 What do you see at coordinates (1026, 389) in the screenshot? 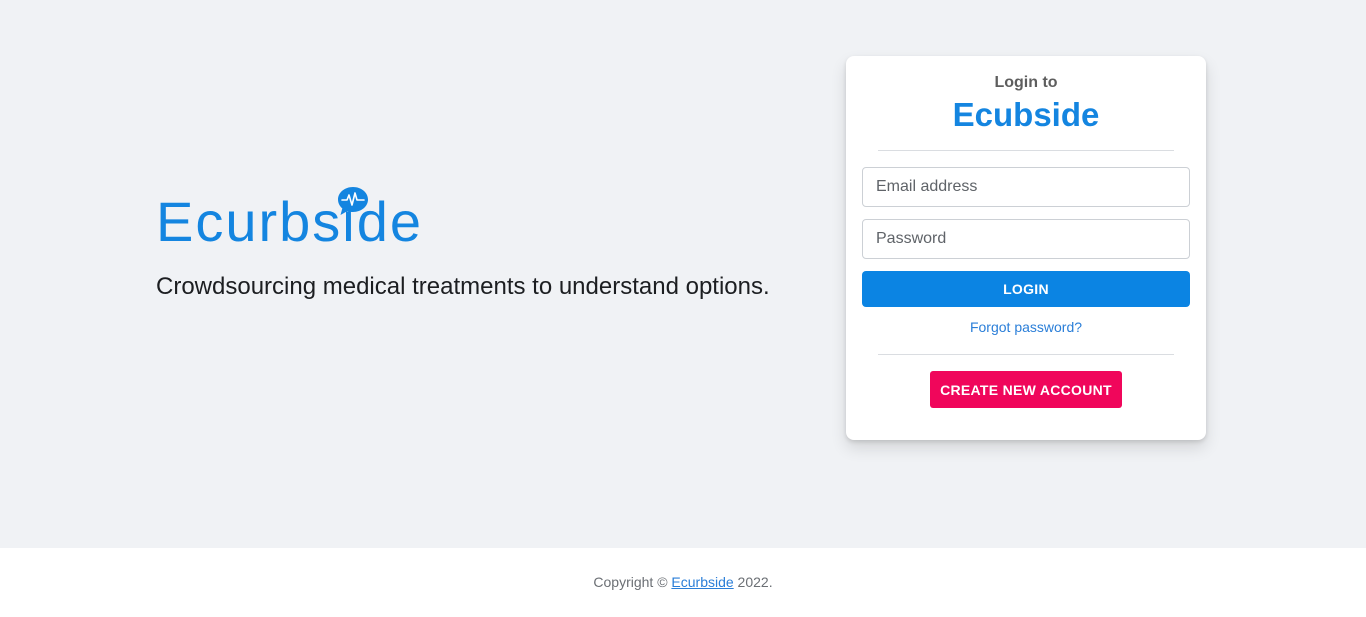
I see `create-account-button: CREATE NEW ACCOUNT` at bounding box center [1026, 389].